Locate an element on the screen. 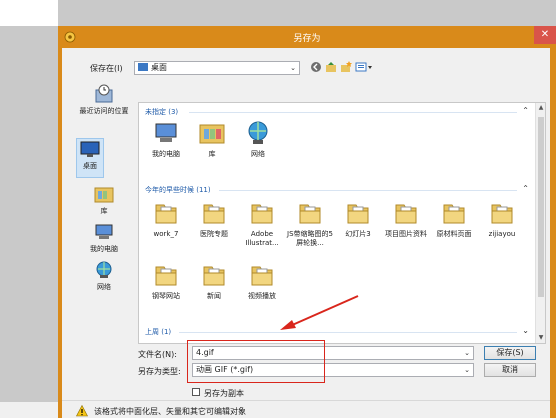 The width and height of the screenshot is (556, 418). place-label: 我的电脑 is located at coordinates (104, 249).